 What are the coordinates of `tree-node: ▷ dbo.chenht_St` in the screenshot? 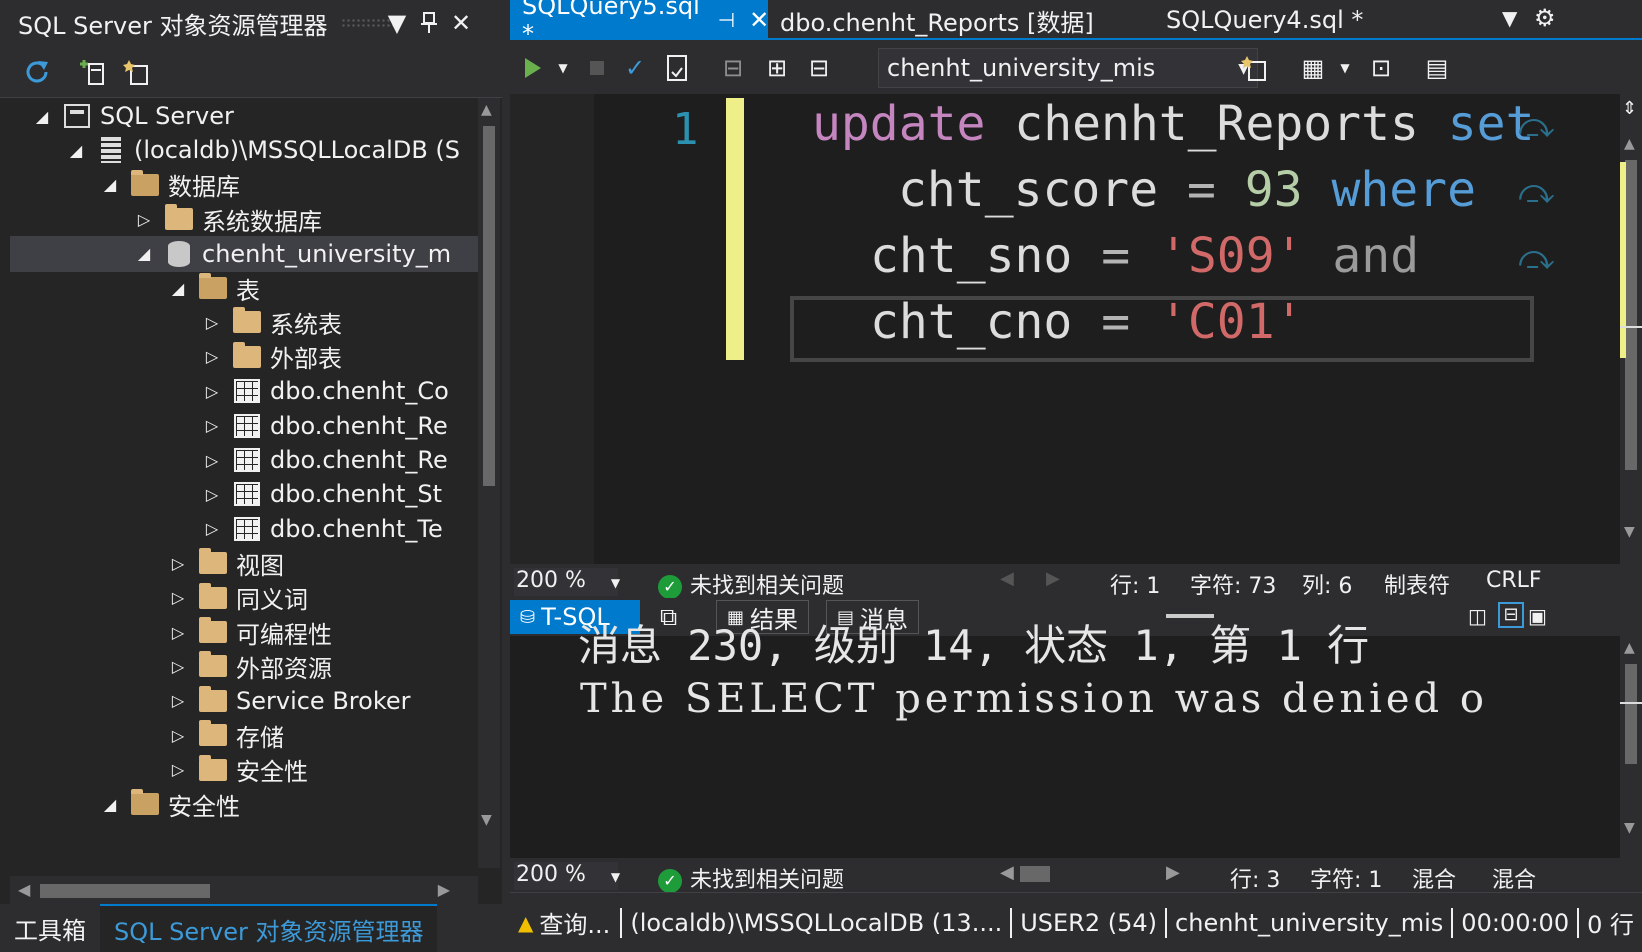 It's located at (245, 494).